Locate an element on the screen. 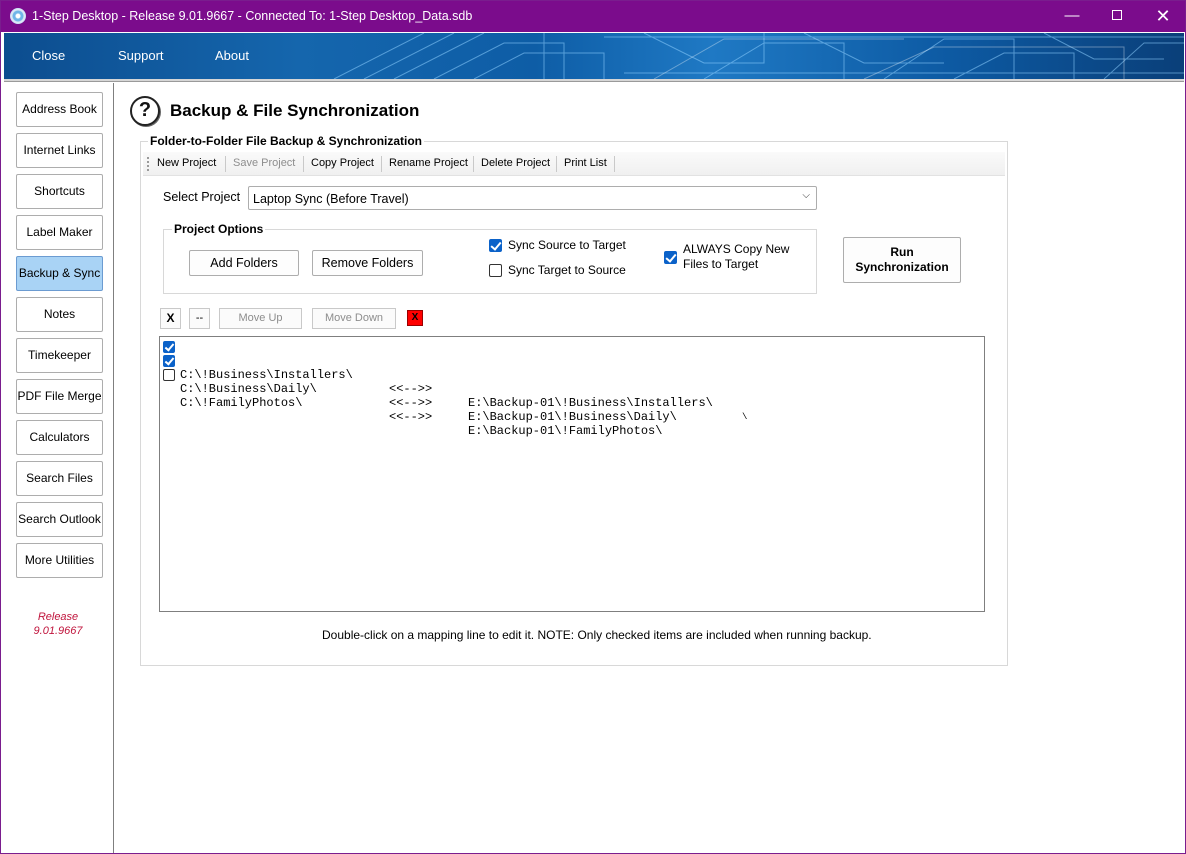 The height and width of the screenshot is (854, 1186). release-version: 9.01.9667 is located at coordinates (58, 631).